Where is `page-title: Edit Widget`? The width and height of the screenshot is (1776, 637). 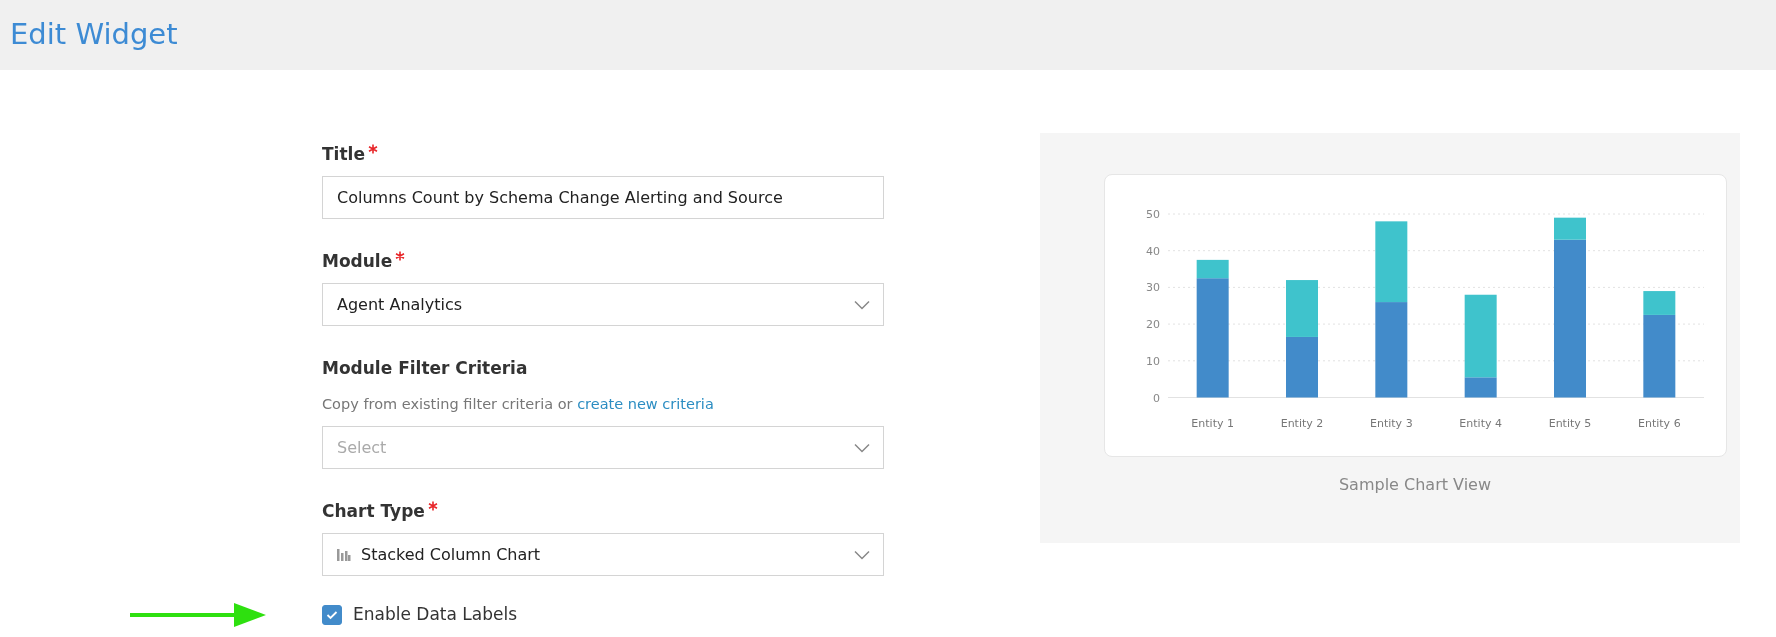
page-title: Edit Widget is located at coordinates (94, 35).